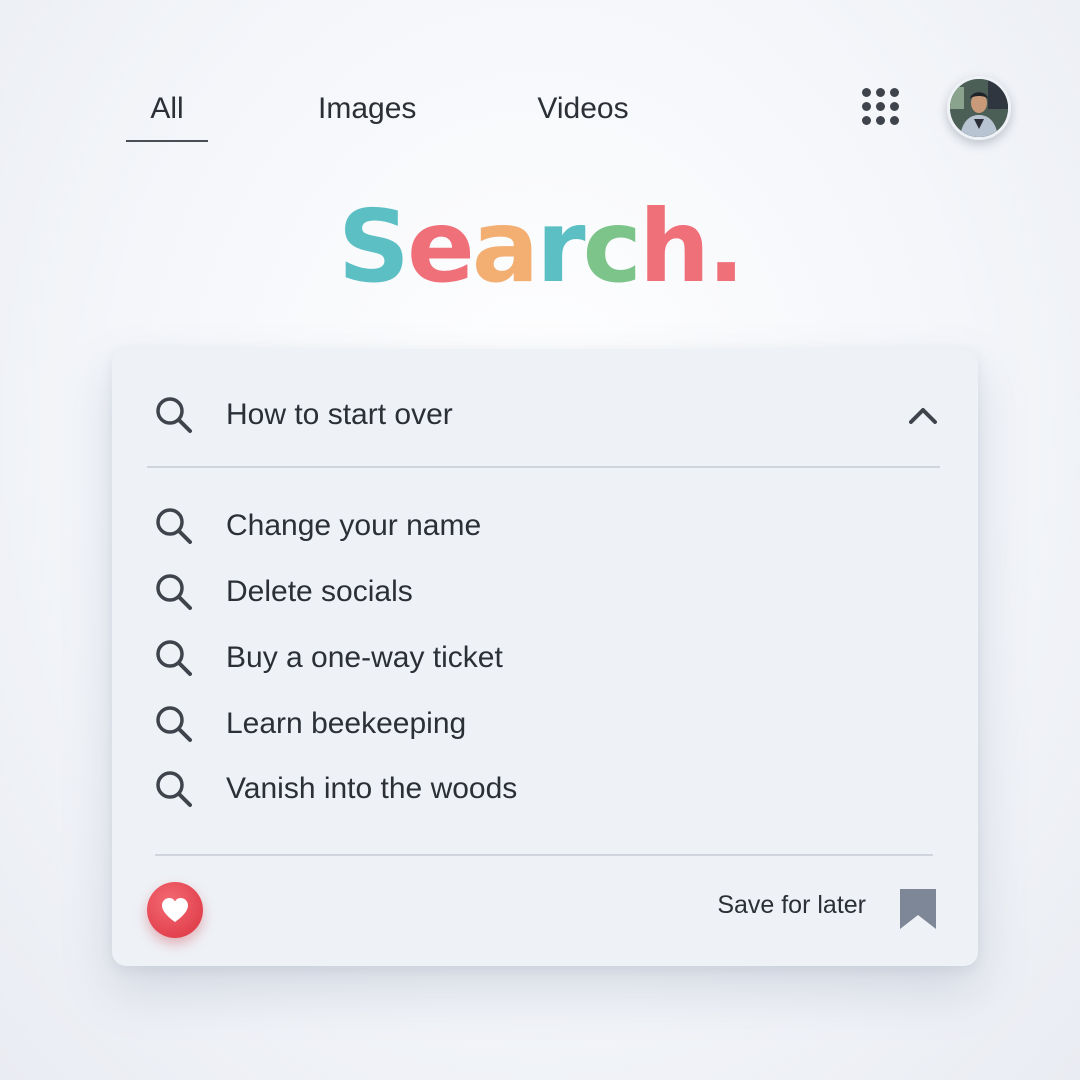 The height and width of the screenshot is (1080, 1080). What do you see at coordinates (923, 416) in the screenshot?
I see `chevron-up-icon` at bounding box center [923, 416].